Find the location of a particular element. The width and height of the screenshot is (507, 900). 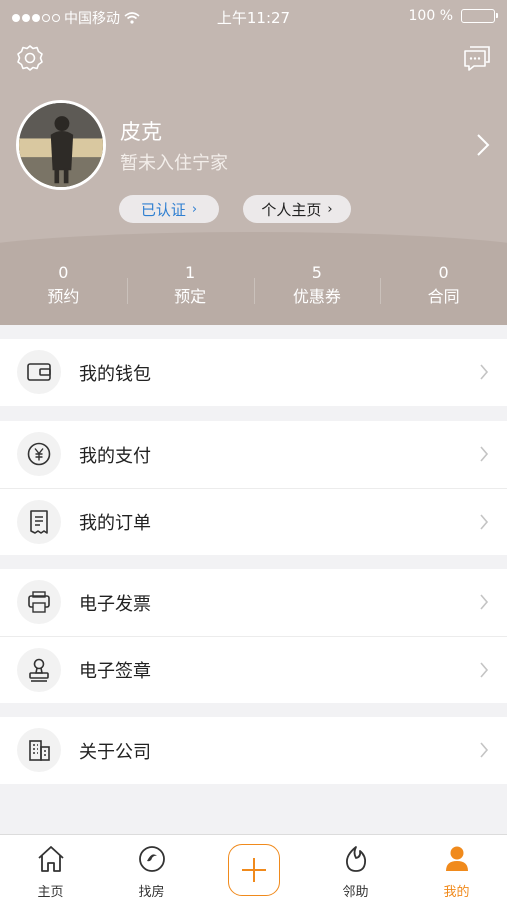

messages-icon is located at coordinates (477, 58).